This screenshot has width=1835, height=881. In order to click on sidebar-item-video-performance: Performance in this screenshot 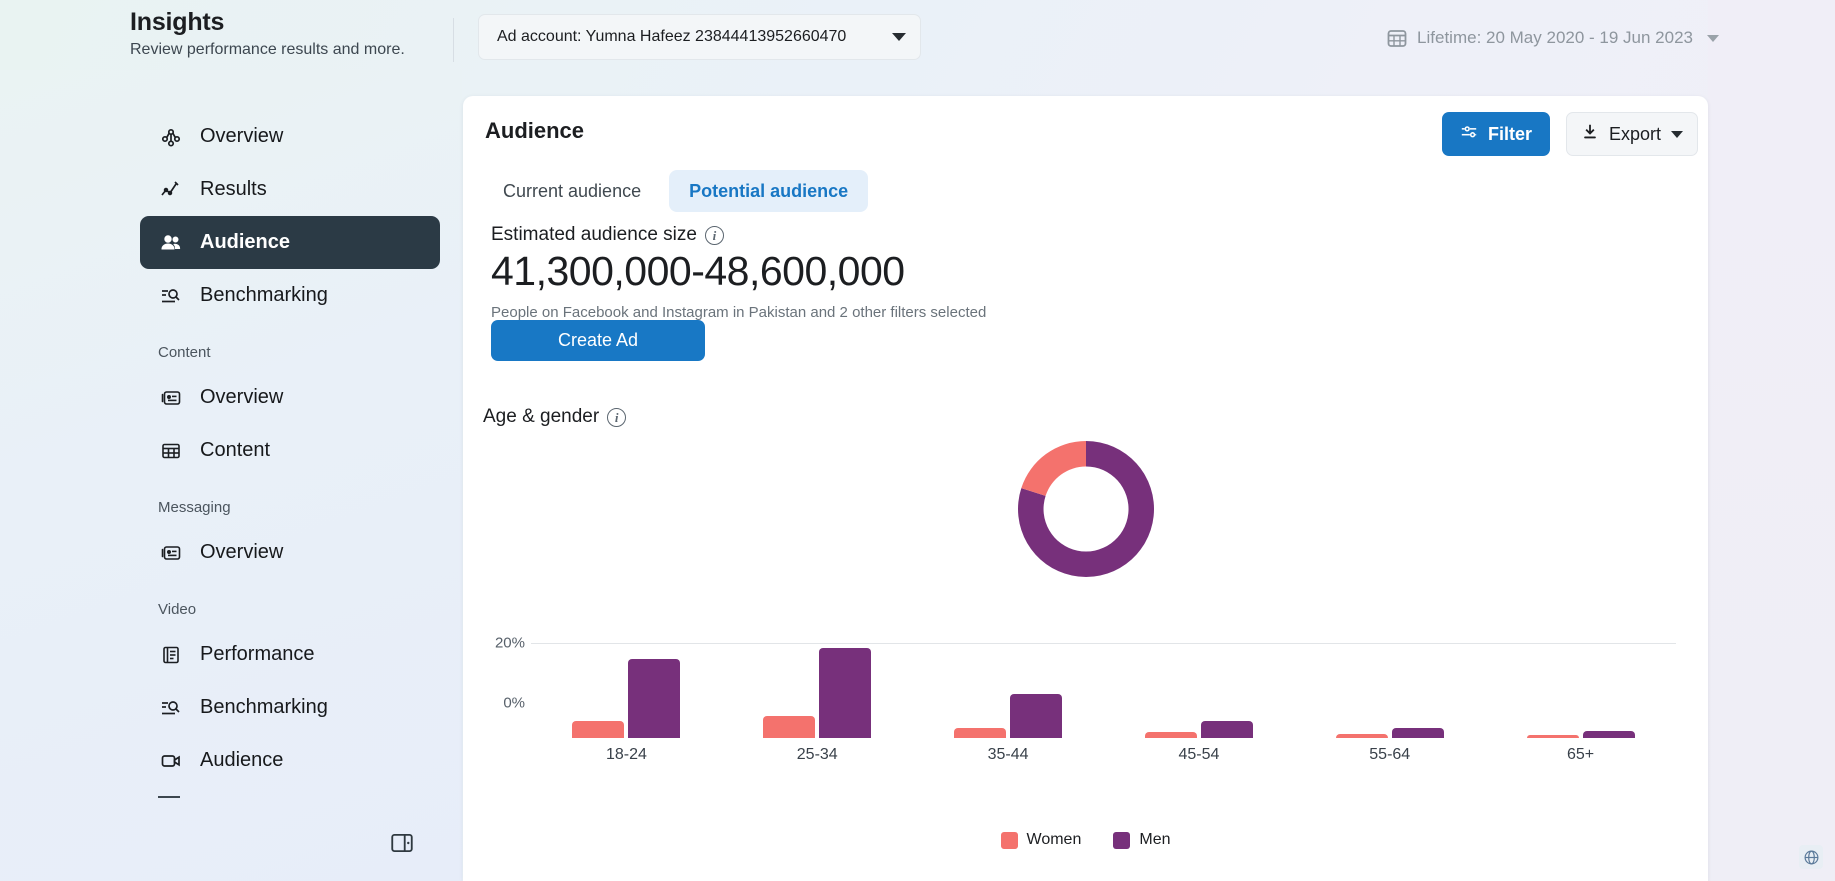, I will do `click(290, 654)`.